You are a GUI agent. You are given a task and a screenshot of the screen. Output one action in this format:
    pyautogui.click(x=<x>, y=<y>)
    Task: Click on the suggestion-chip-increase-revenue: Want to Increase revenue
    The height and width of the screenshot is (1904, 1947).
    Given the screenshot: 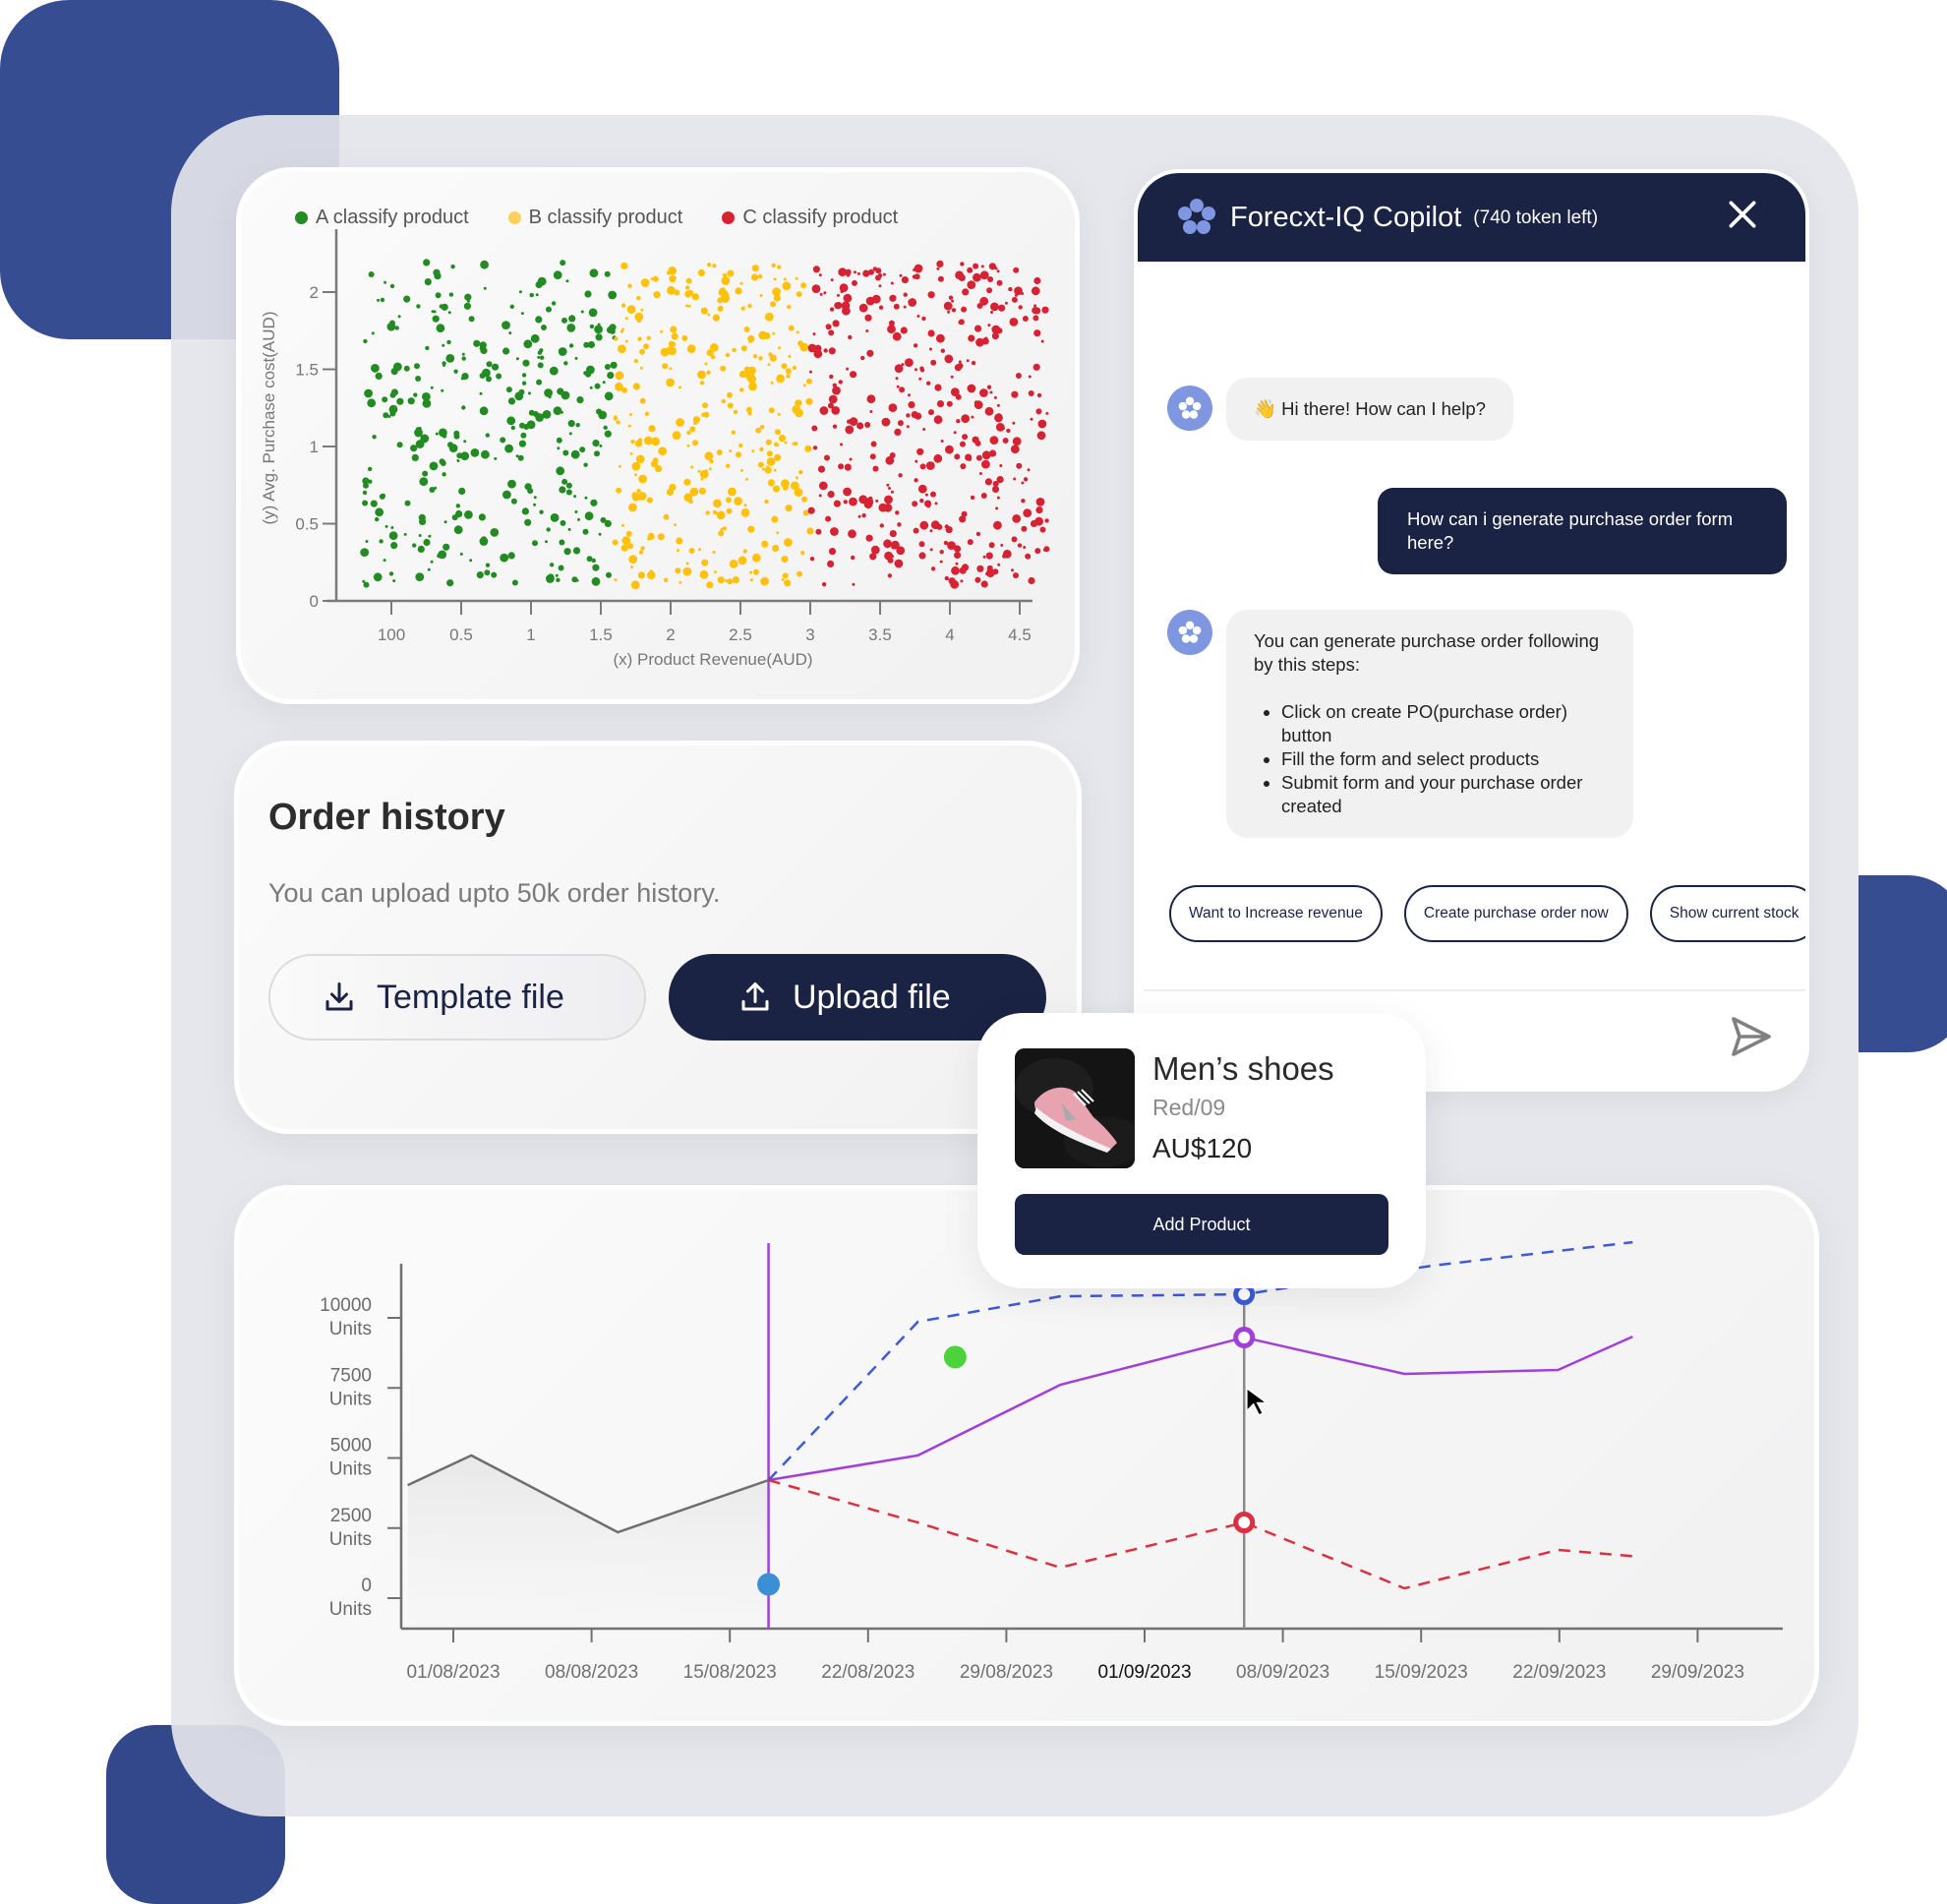 What is the action you would take?
    pyautogui.click(x=1276, y=913)
    